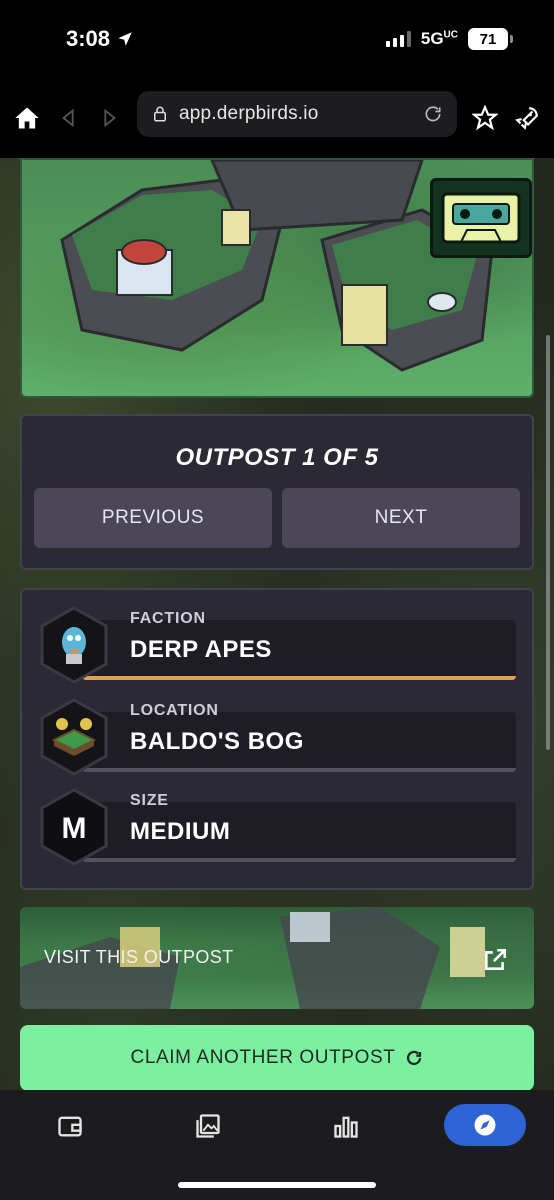 This screenshot has width=554, height=1200. Describe the element at coordinates (88, 38) in the screenshot. I see `time-text: 3:08` at that location.